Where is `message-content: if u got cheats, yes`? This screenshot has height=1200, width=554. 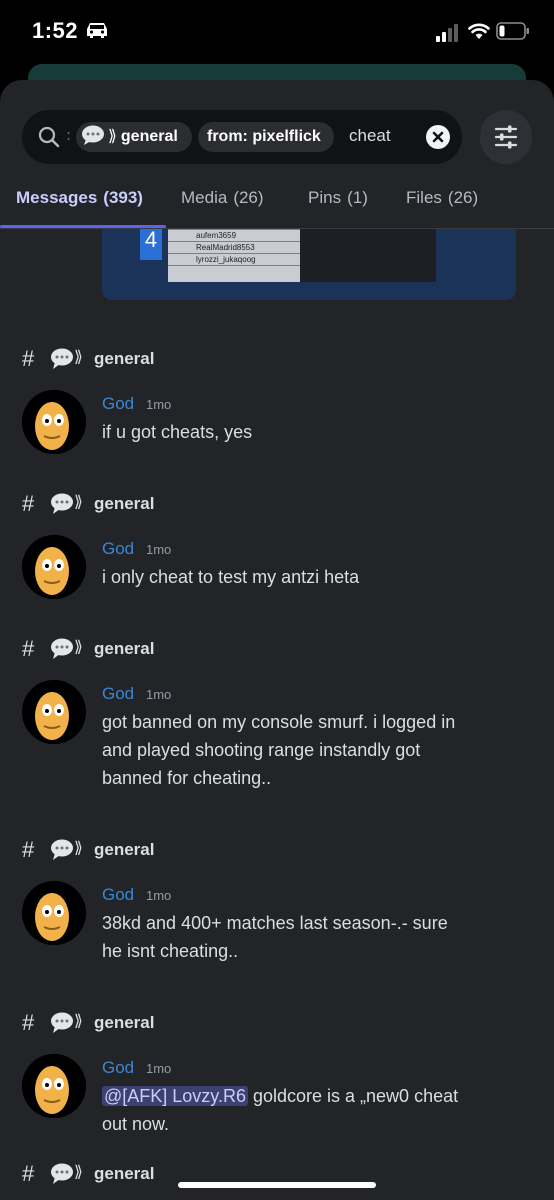 message-content: if u got cheats, yes is located at coordinates (312, 432).